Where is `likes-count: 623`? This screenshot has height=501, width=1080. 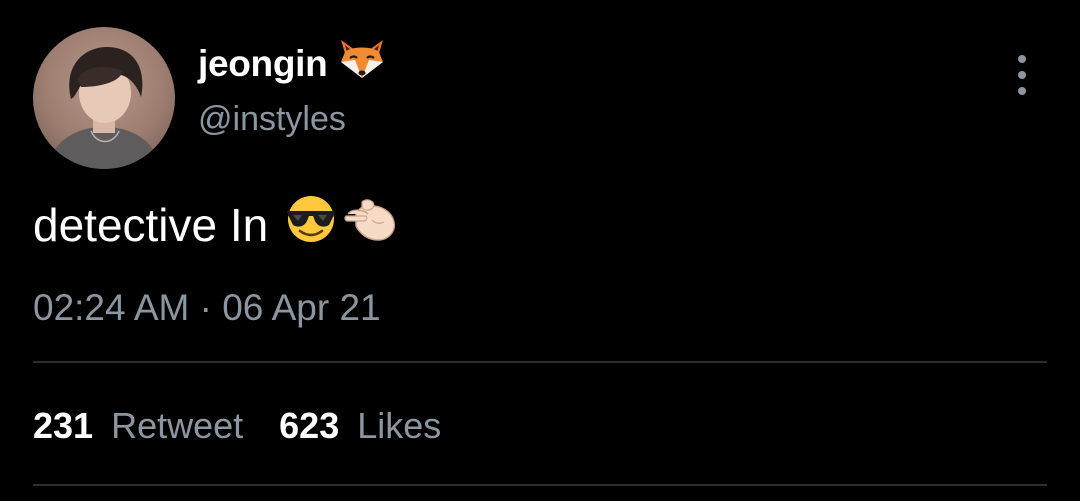 likes-count: 623 is located at coordinates (309, 425).